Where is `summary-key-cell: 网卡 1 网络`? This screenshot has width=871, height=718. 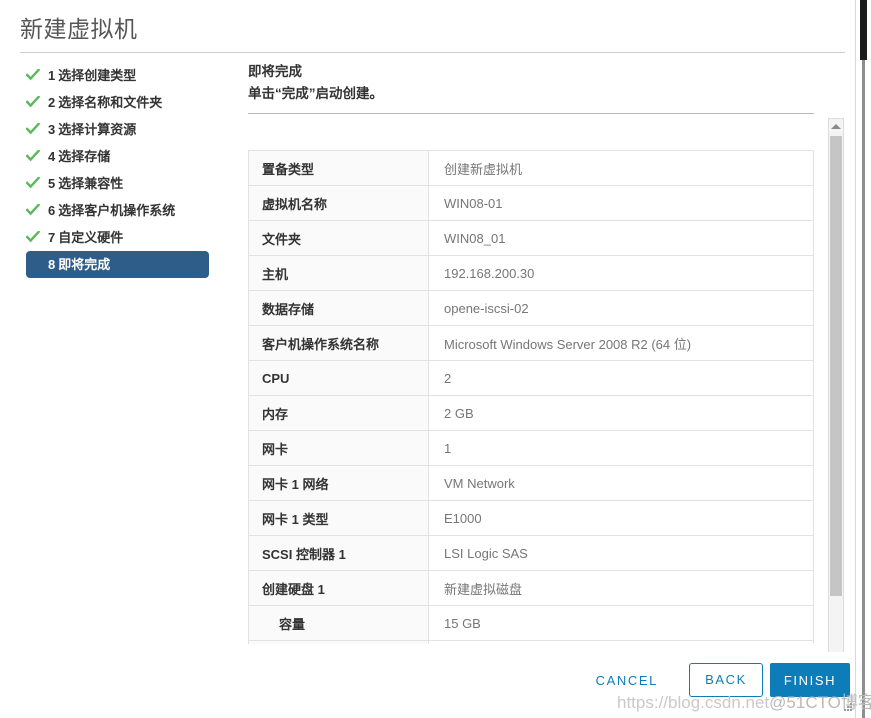 summary-key-cell: 网卡 1 网络 is located at coordinates (338, 483).